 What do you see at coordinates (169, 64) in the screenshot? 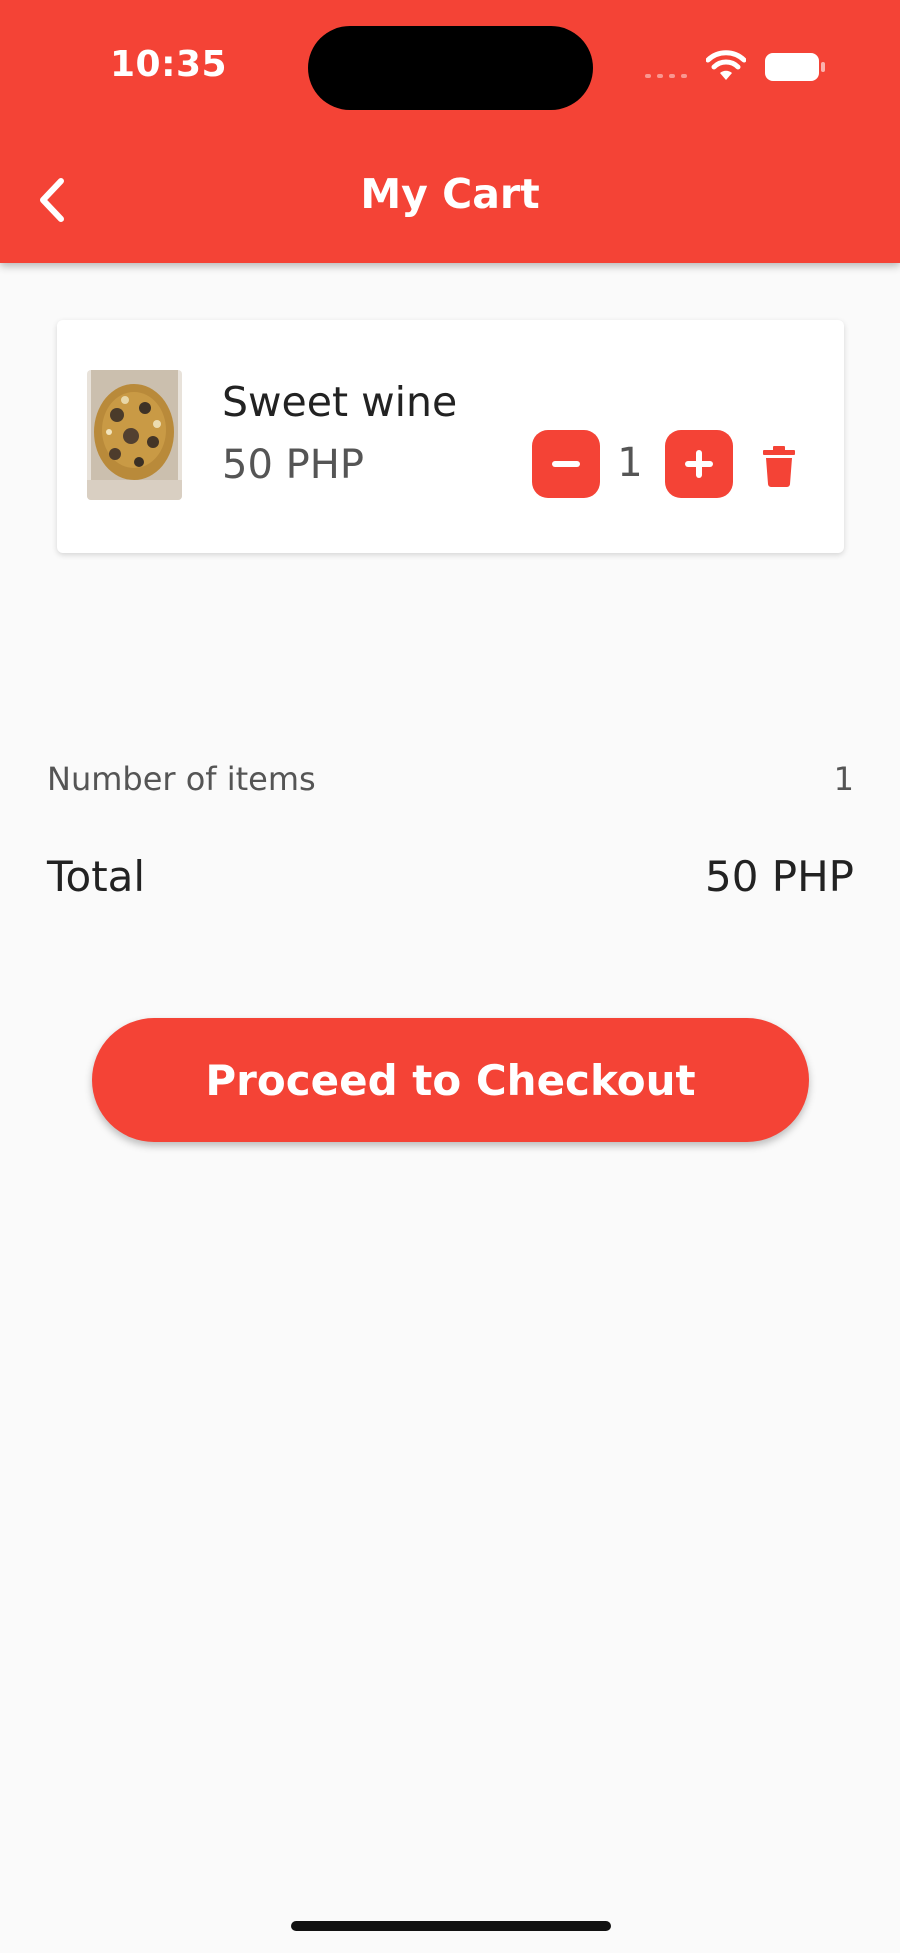
I see `status-time: 10:35` at bounding box center [169, 64].